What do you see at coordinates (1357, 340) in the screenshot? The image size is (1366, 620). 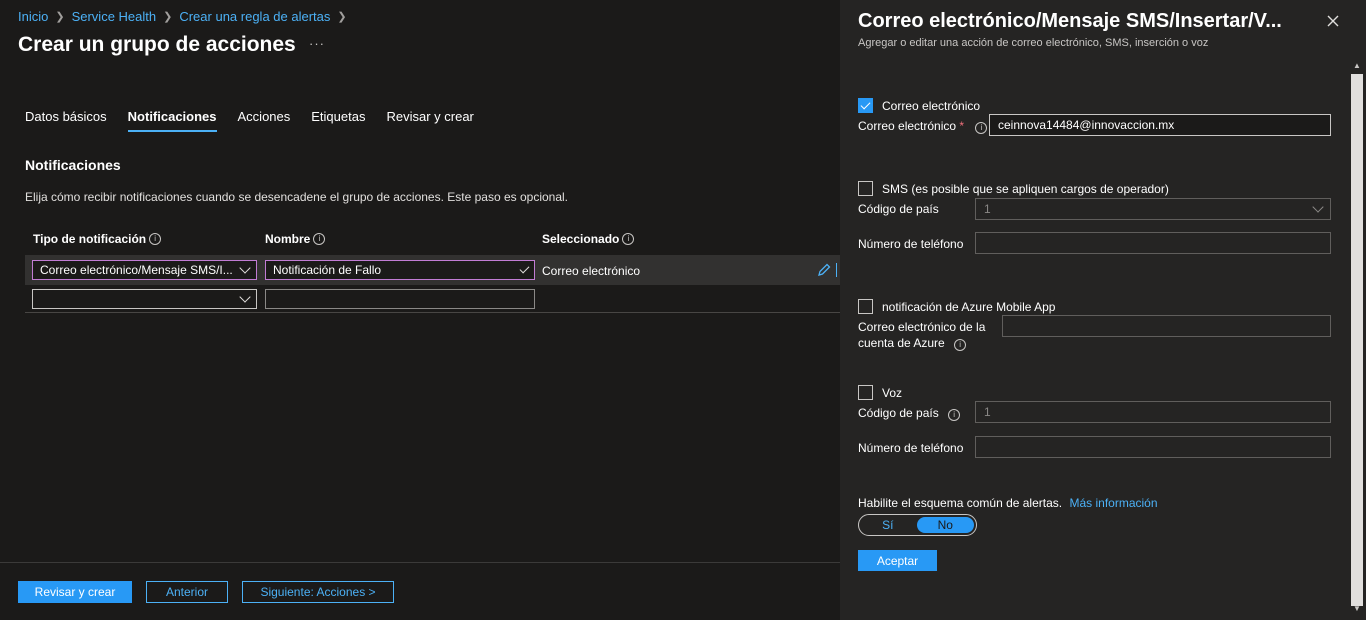 I see `scrollbar-thumb` at bounding box center [1357, 340].